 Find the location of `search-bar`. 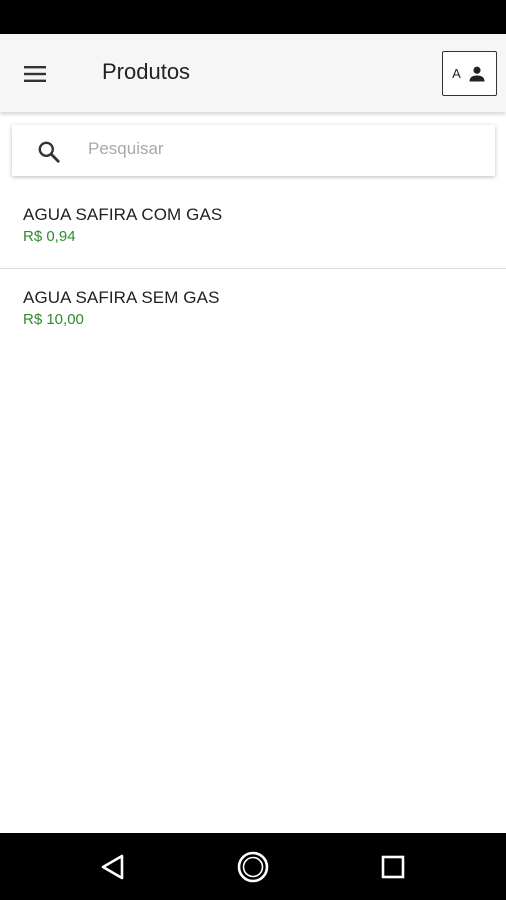

search-bar is located at coordinates (253, 150).